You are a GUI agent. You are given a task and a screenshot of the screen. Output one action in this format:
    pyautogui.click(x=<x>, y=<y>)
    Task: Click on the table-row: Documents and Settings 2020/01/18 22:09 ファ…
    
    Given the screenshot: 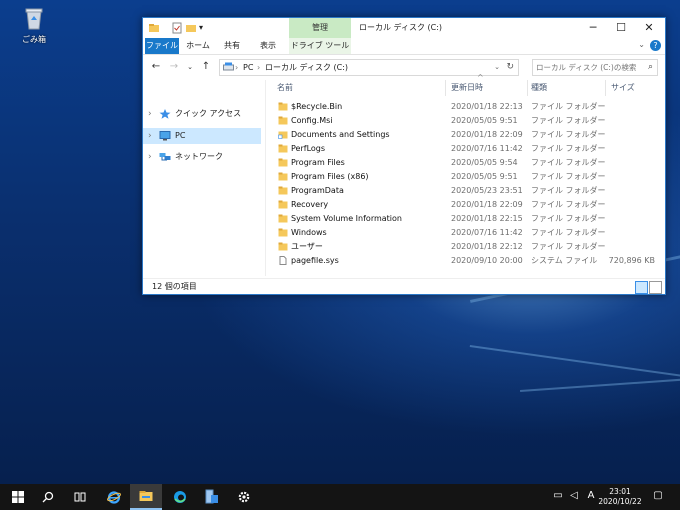 What is the action you would take?
    pyautogui.click(x=466, y=135)
    